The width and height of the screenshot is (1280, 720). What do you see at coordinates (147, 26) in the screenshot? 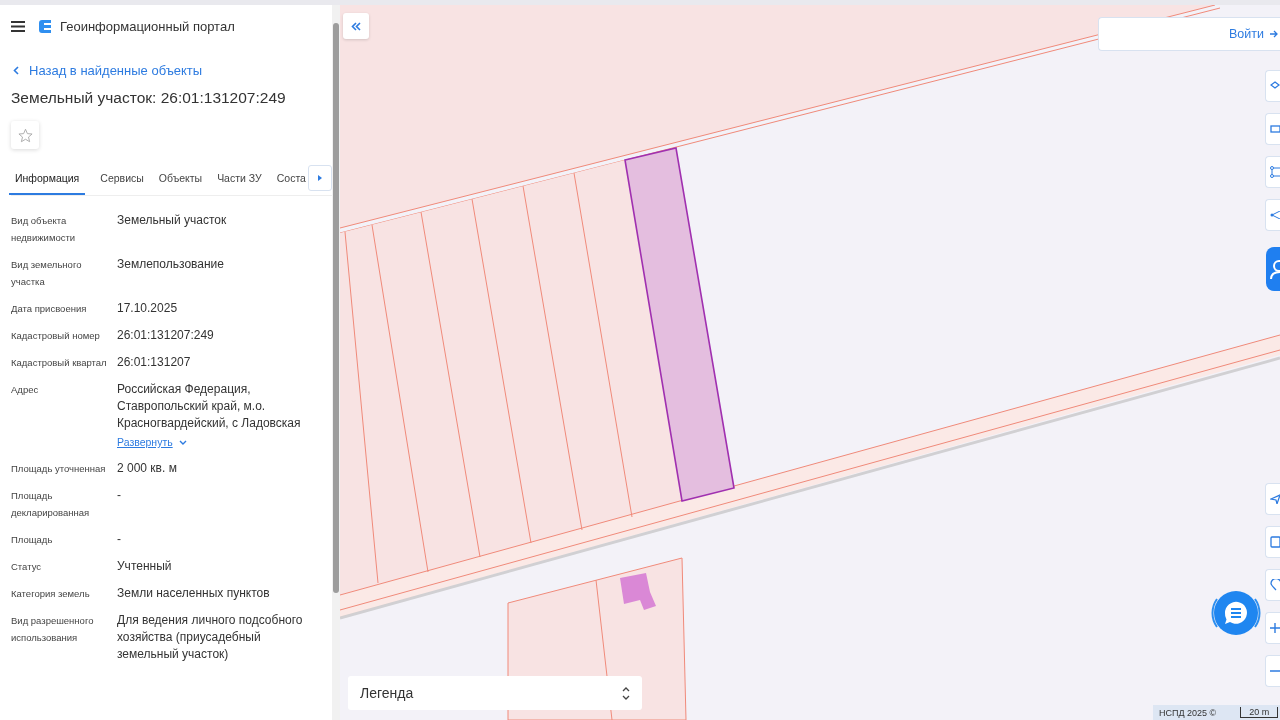
I see `portal-title: Геоинформационный портал` at bounding box center [147, 26].